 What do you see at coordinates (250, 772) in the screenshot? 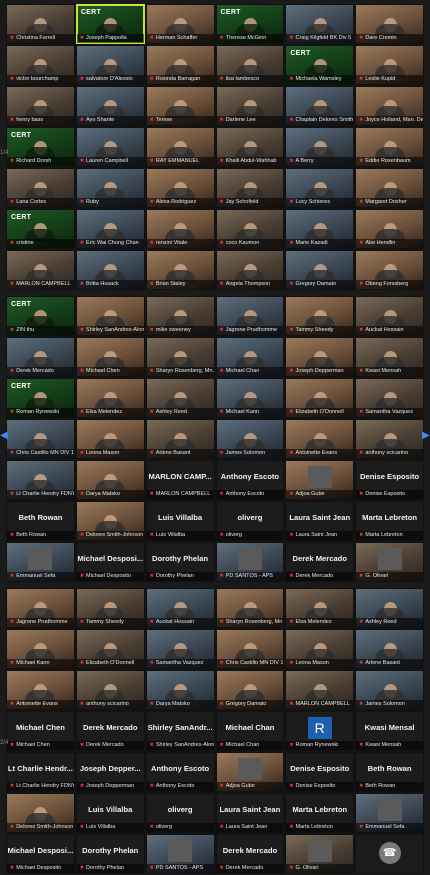
I see `participant-tile: ✖ Adjoa Gube` at bounding box center [250, 772].